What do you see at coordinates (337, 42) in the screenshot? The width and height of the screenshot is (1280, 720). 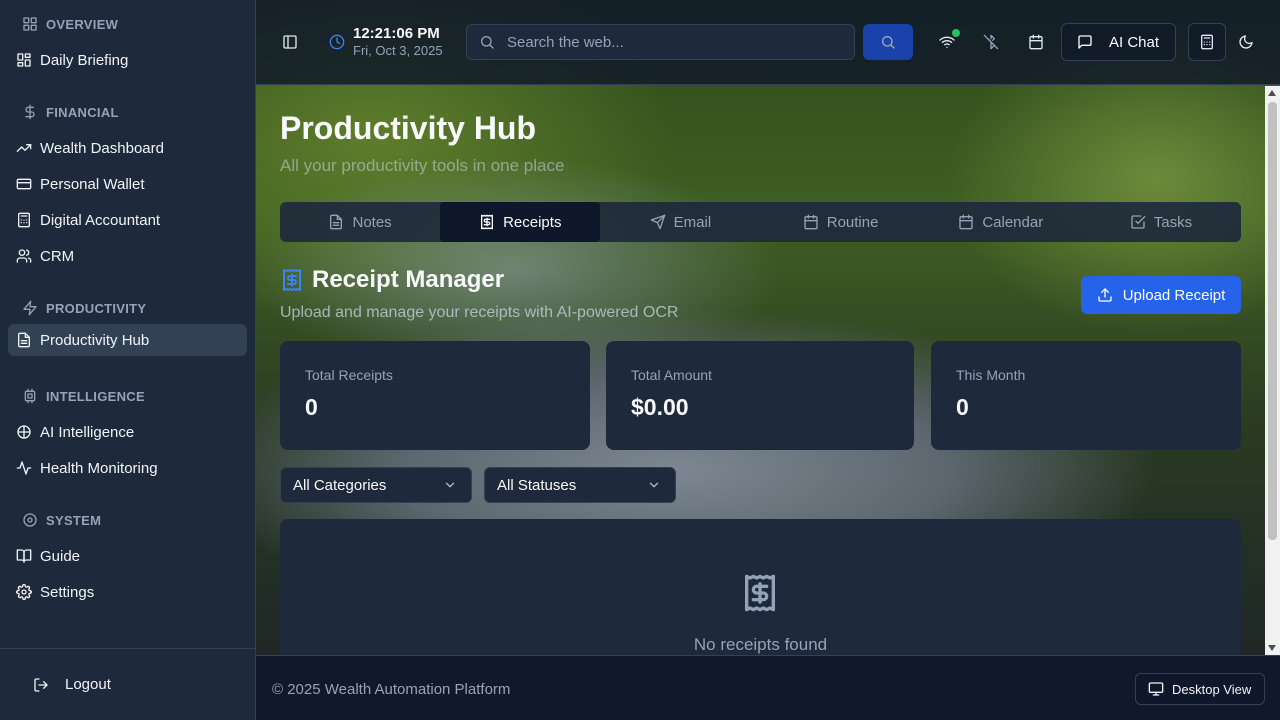 I see `clock-icon` at bounding box center [337, 42].